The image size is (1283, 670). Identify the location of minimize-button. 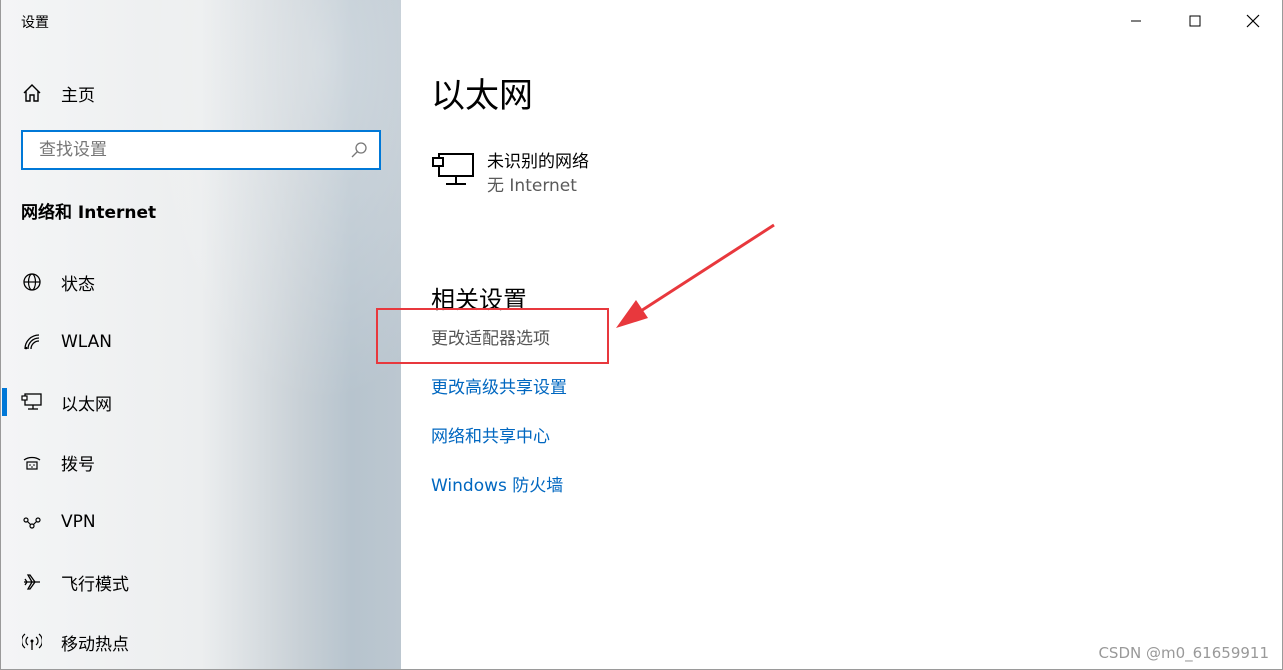
(1136, 21).